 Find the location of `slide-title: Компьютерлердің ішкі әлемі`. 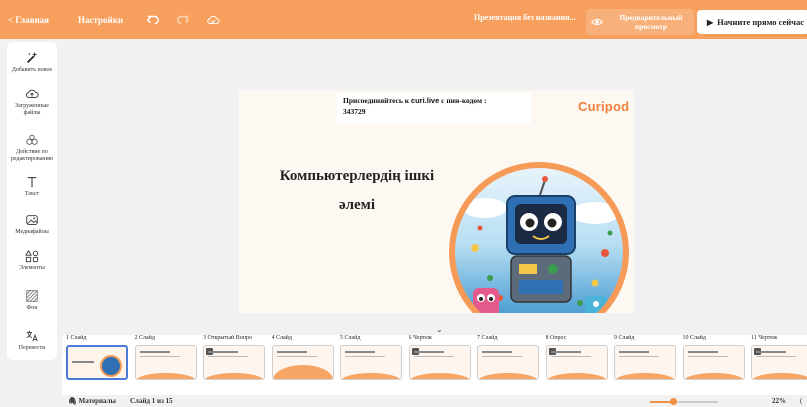

slide-title: Компьютерлердің ішкі әлемі is located at coordinates (357, 191).